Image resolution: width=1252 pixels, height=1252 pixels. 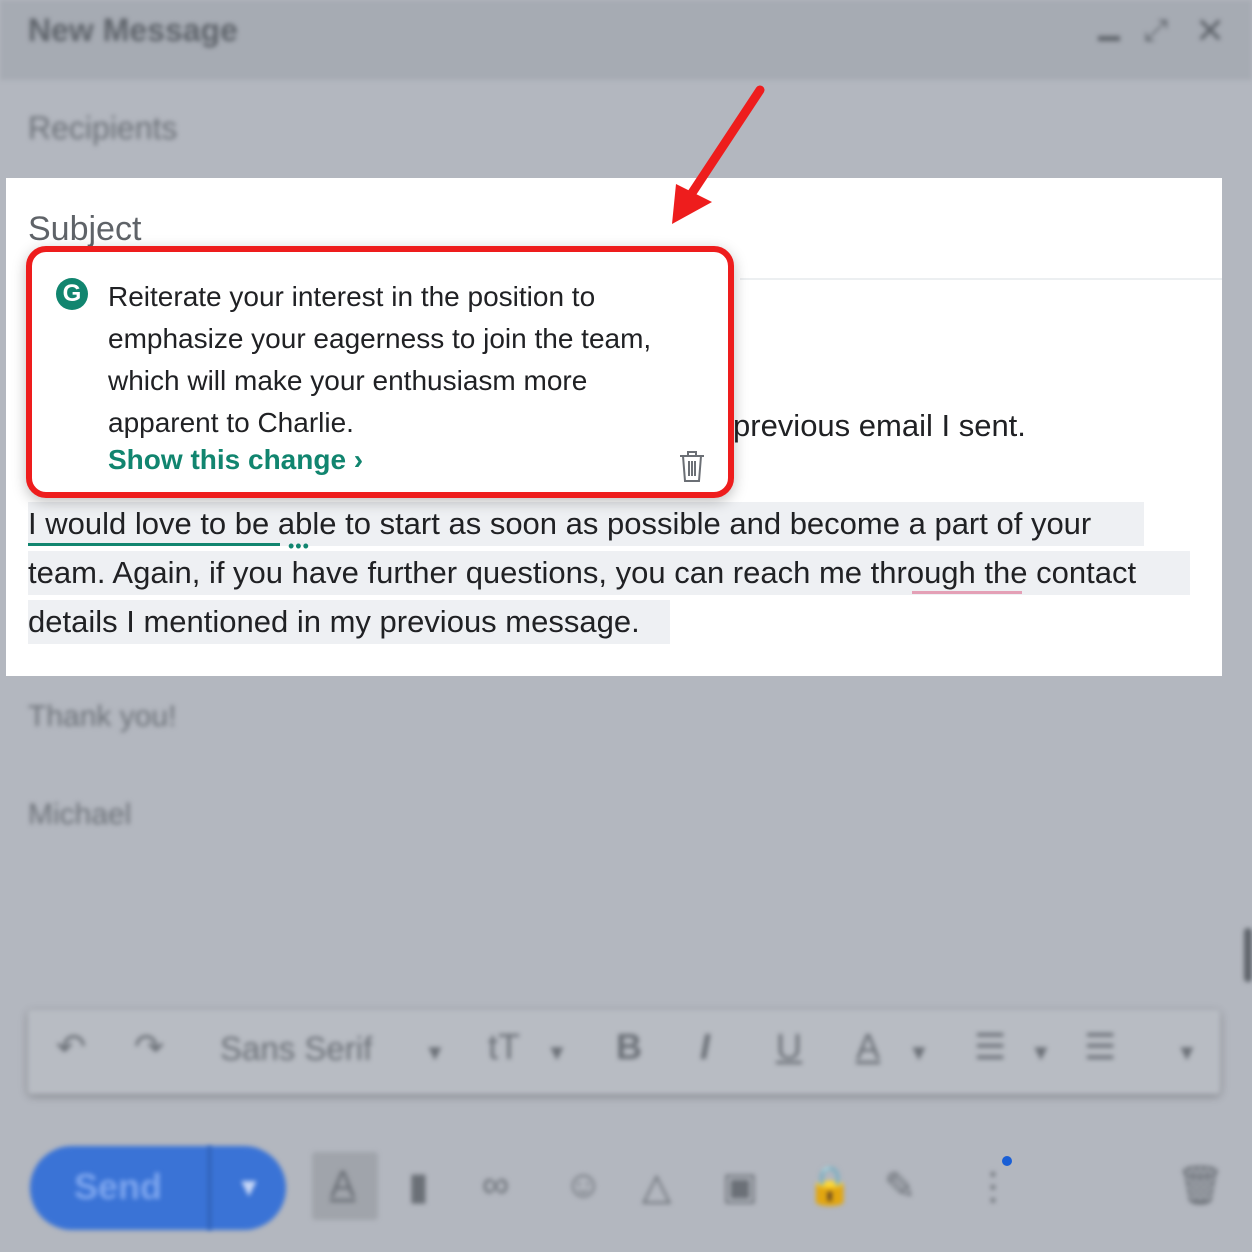 I want to click on show-change-link: Show this change ›, so click(x=235, y=460).